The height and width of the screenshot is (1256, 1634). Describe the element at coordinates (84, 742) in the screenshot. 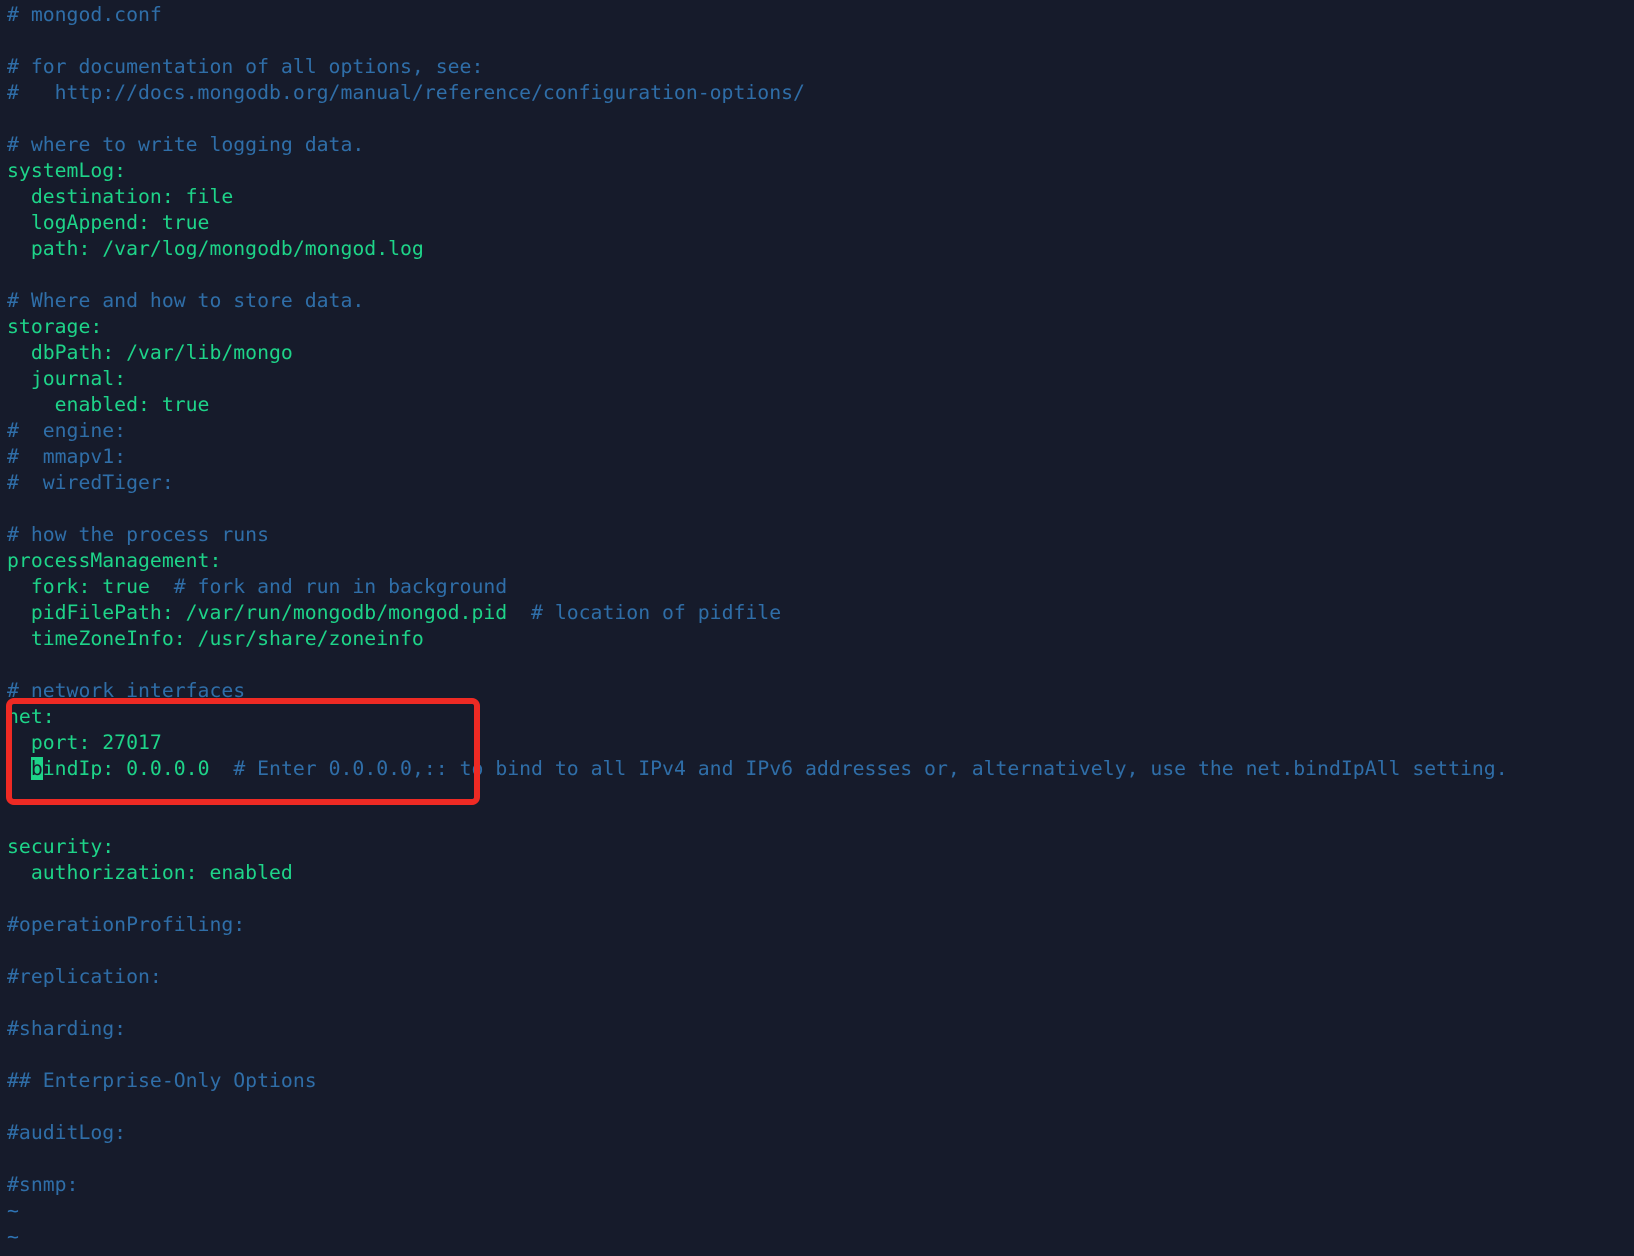

I see `config-text: port: 27017` at that location.